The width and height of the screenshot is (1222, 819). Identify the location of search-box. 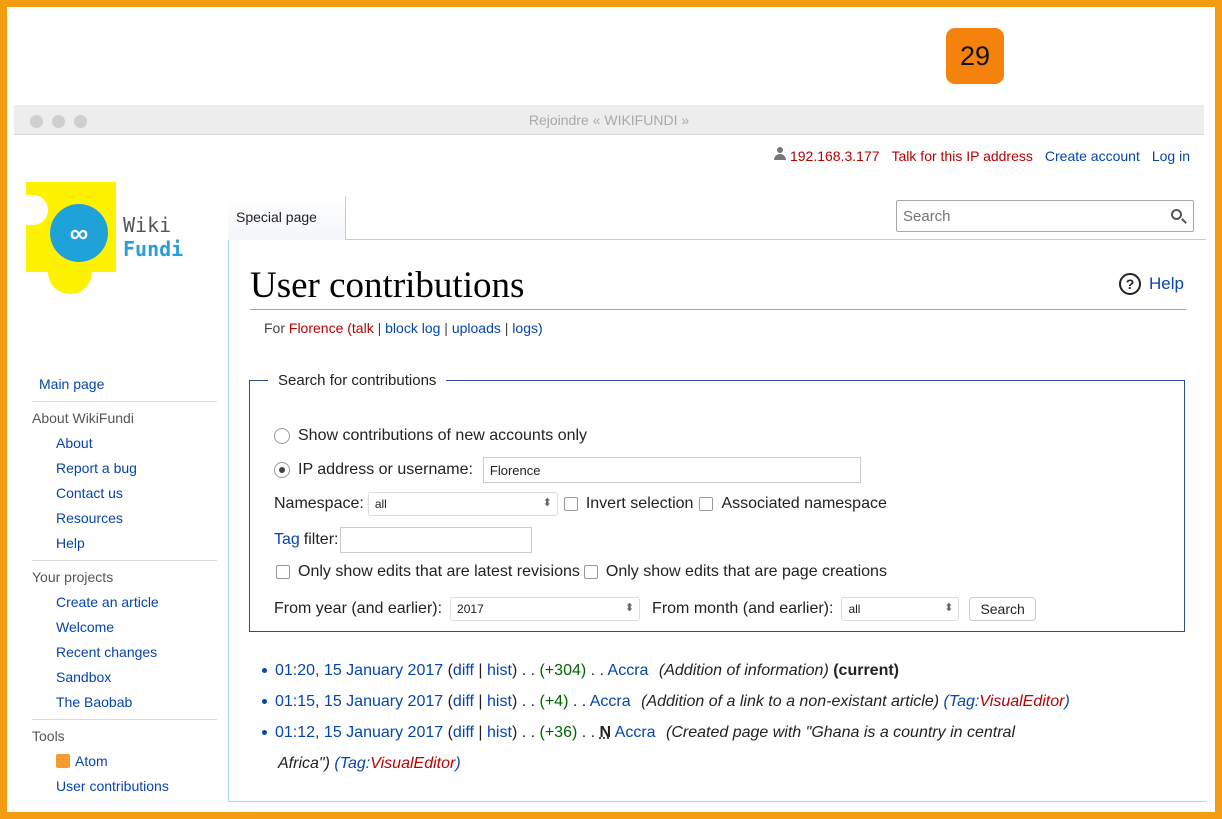
(1045, 216).